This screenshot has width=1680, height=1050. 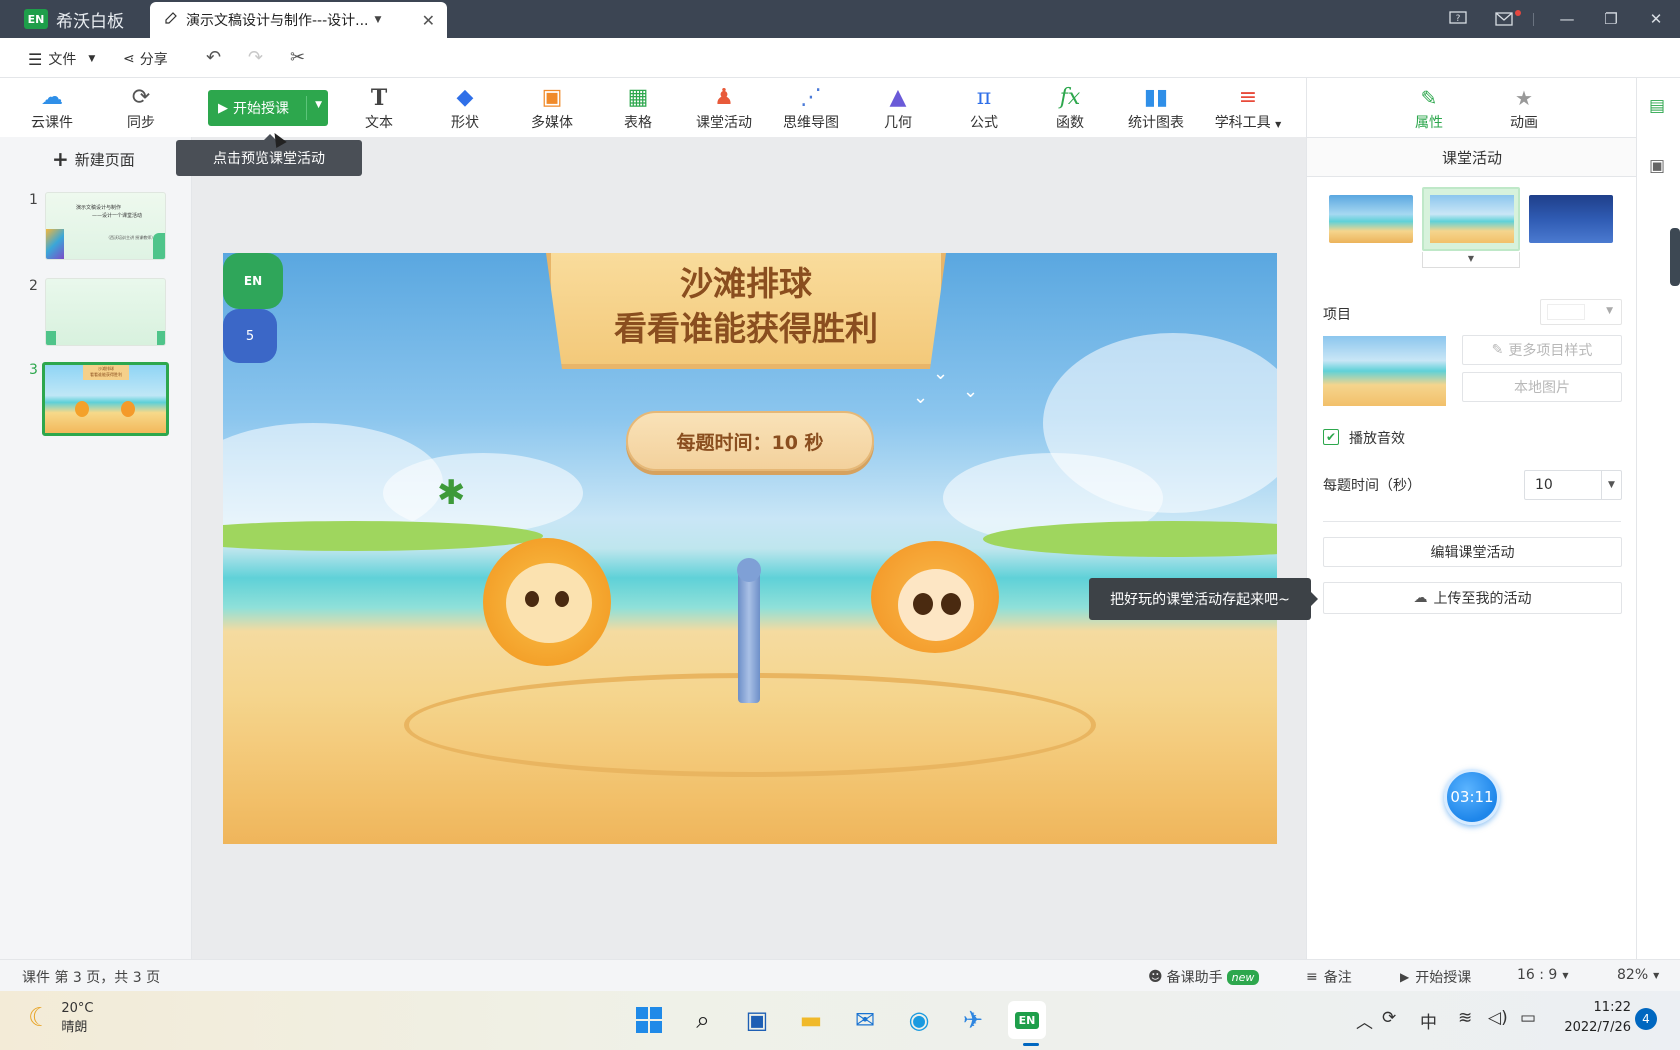 I want to click on sound-effect-checkbox: ✔, so click(x=1331, y=437).